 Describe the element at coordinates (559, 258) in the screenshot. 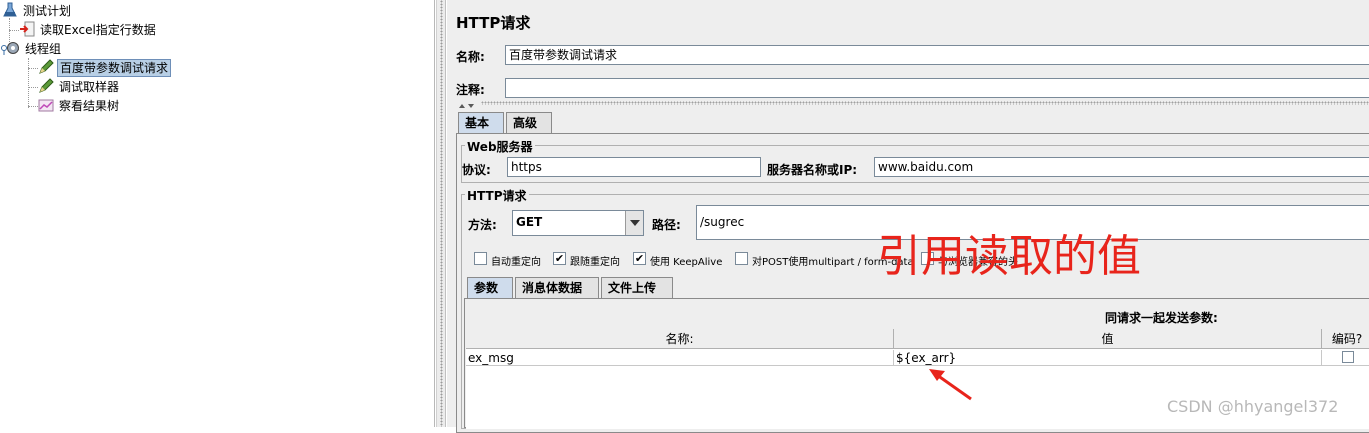

I see `follow-redirect-checkbox: ✔` at that location.